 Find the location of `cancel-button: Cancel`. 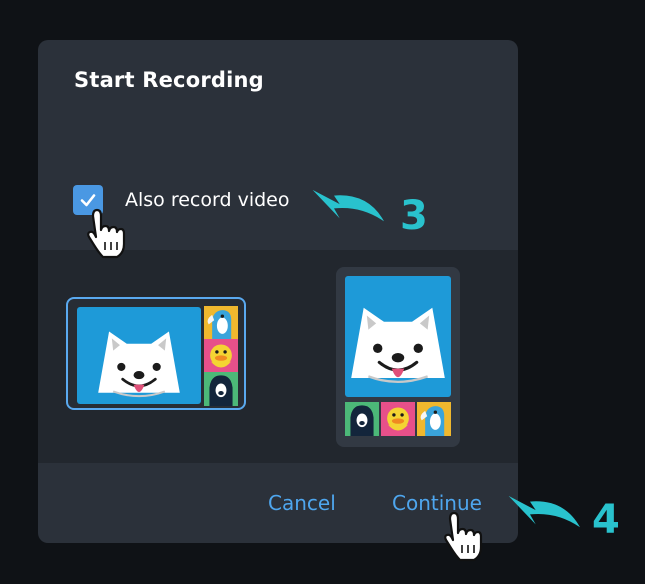

cancel-button: Cancel is located at coordinates (302, 503).